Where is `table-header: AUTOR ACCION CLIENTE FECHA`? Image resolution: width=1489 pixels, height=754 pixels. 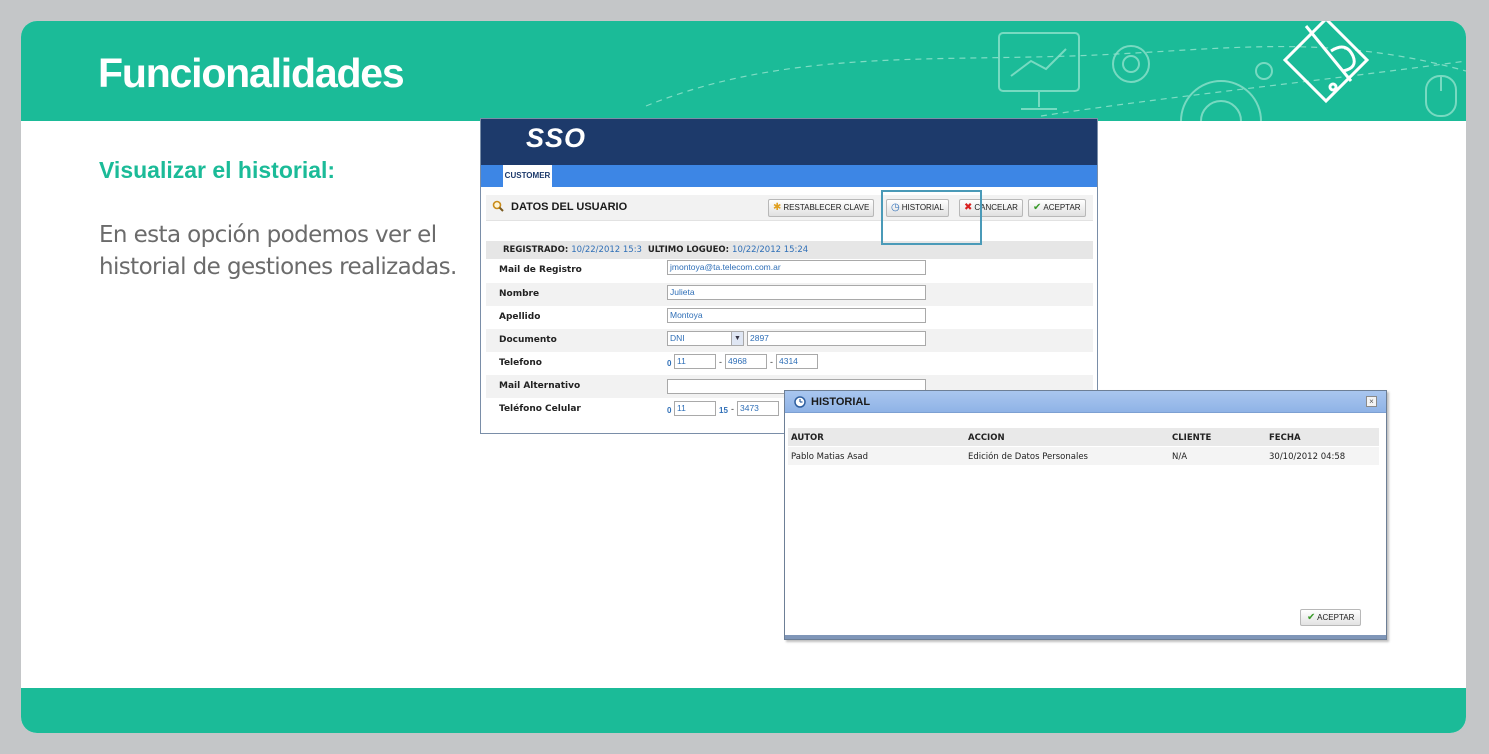 table-header: AUTOR ACCION CLIENTE FECHA is located at coordinates (1083, 437).